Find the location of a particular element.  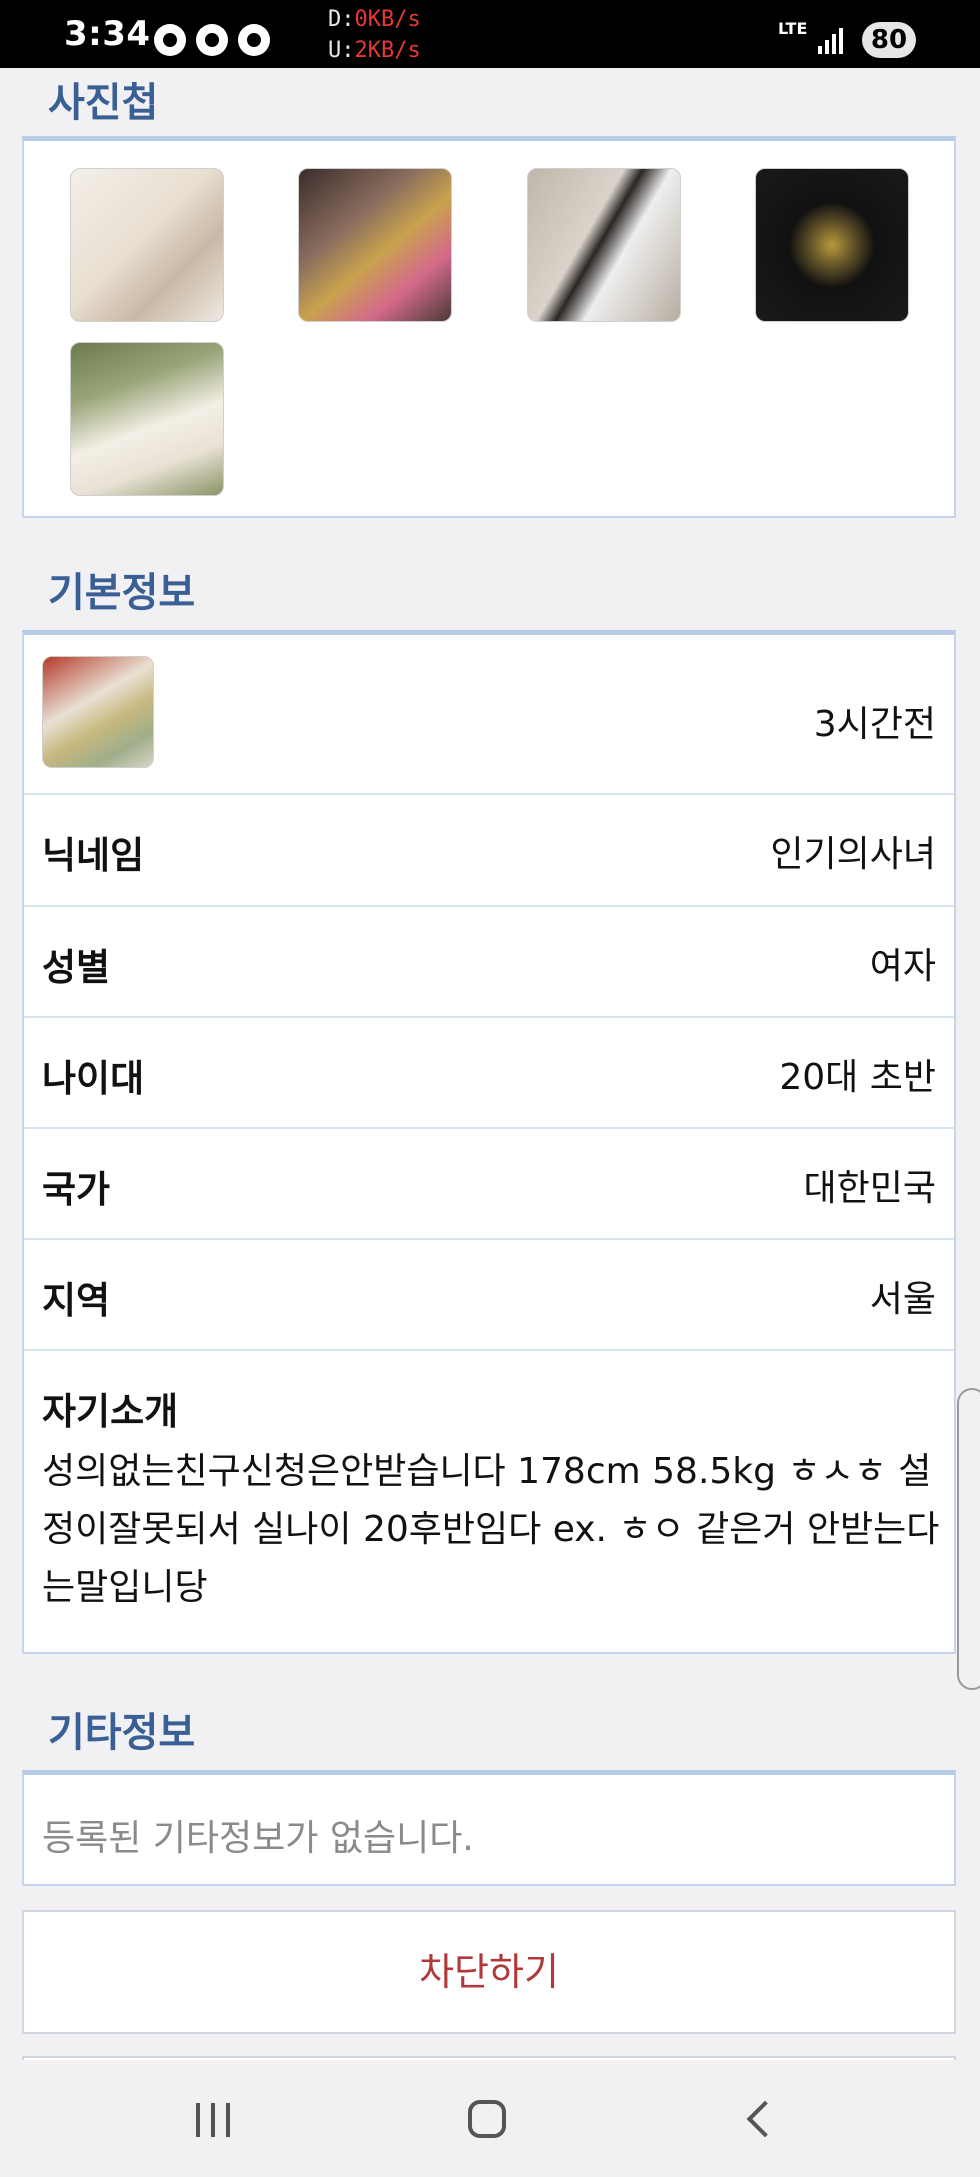

intro-label: 자기소개 is located at coordinates (110, 1411).